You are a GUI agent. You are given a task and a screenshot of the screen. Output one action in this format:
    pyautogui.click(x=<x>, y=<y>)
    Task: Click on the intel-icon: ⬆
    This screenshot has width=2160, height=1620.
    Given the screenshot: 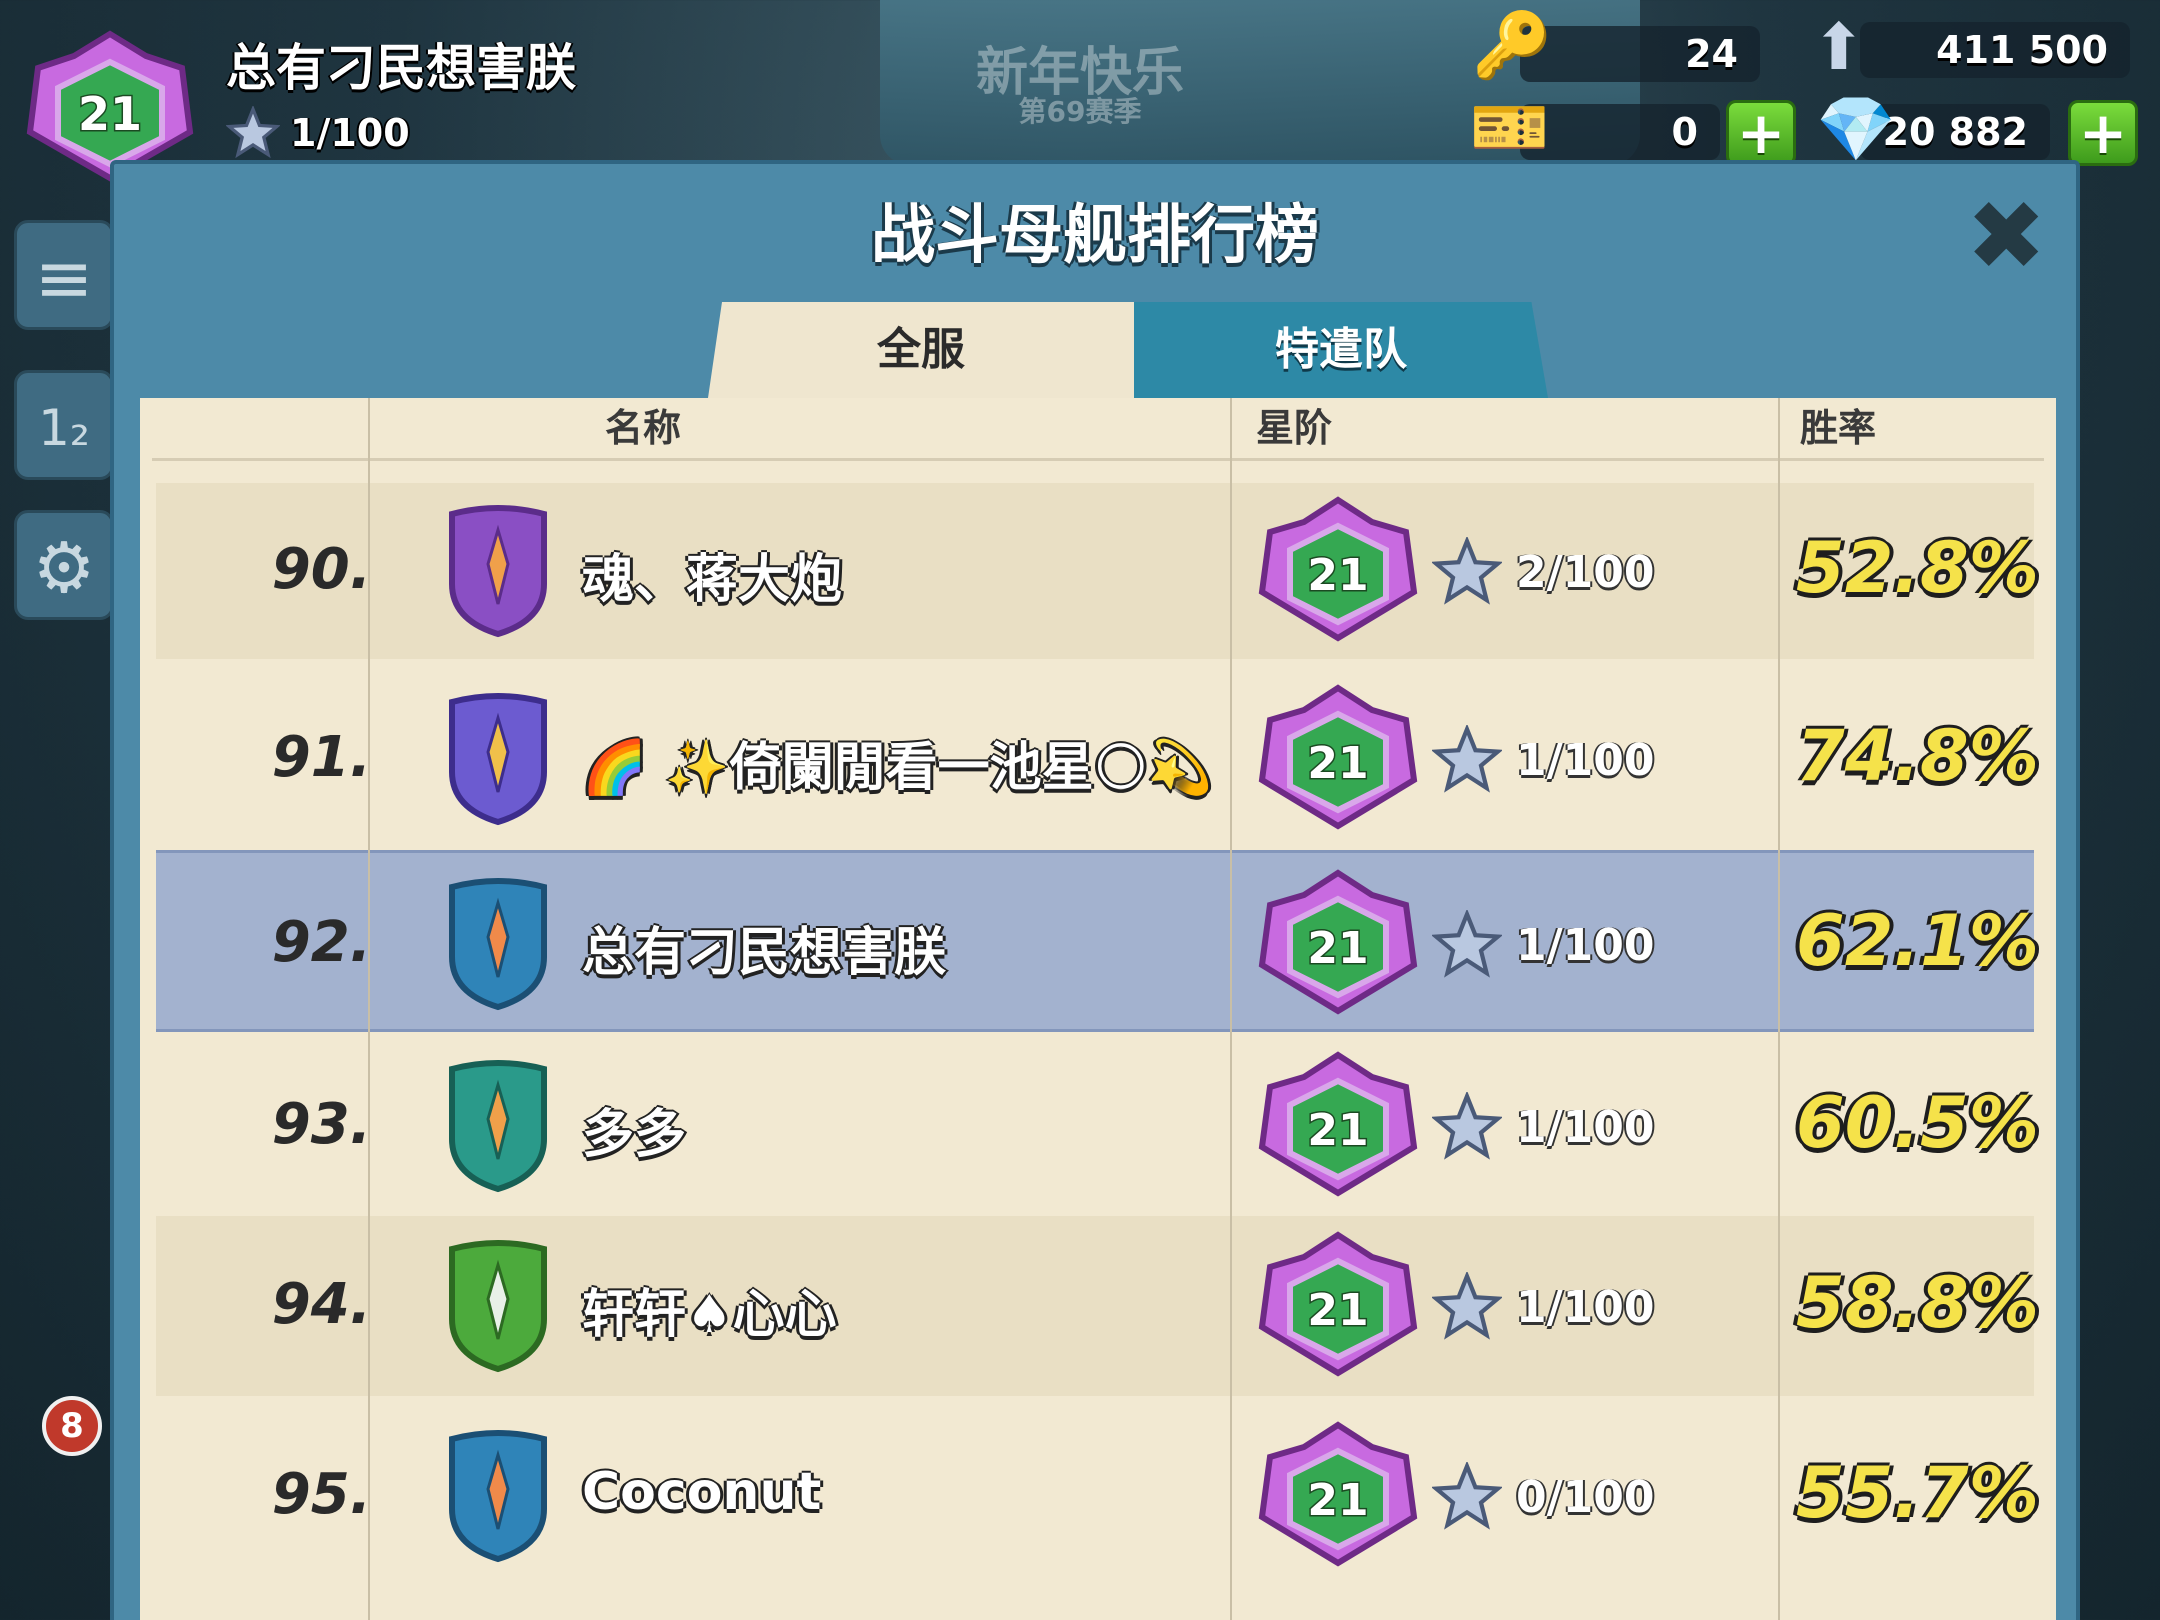 What is the action you would take?
    pyautogui.click(x=1839, y=48)
    